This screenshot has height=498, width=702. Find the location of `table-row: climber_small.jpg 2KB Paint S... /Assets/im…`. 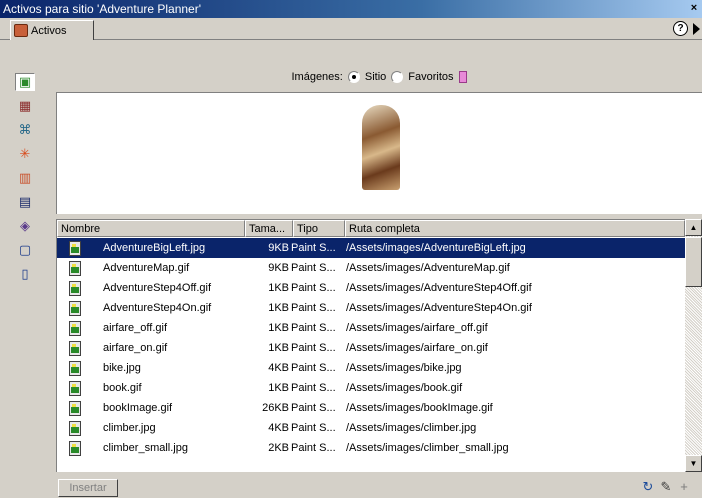

table-row: climber_small.jpg 2KB Paint S... /Assets/im… is located at coordinates (371, 448).